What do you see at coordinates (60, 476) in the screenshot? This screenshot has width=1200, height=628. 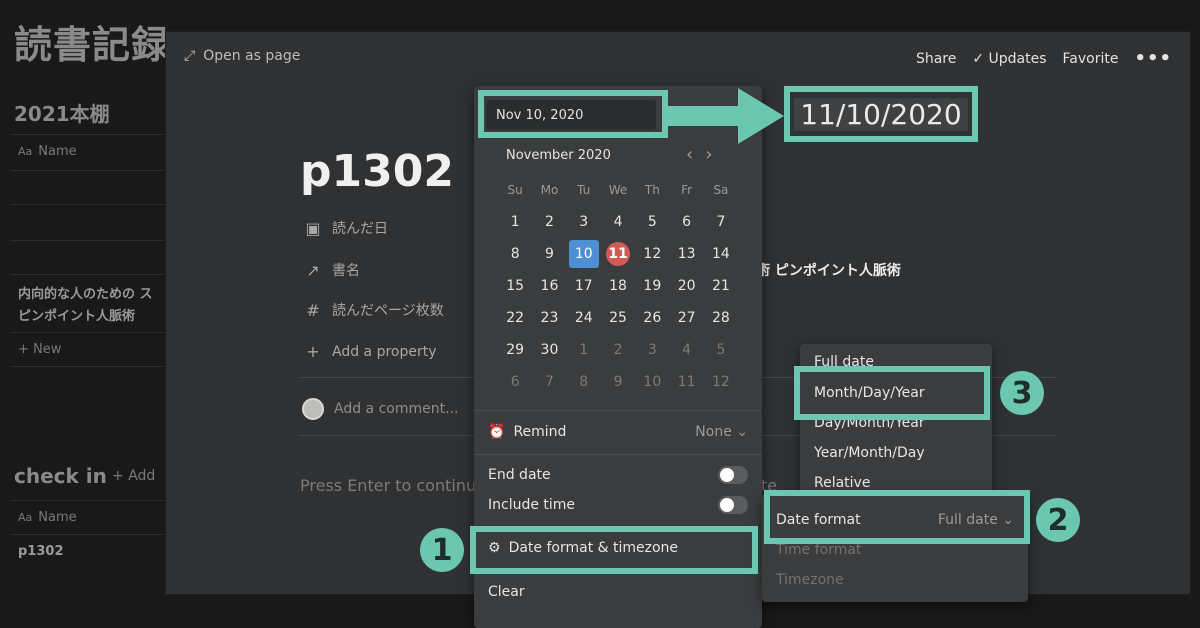 I see `section-heading-checkin: check in` at bounding box center [60, 476].